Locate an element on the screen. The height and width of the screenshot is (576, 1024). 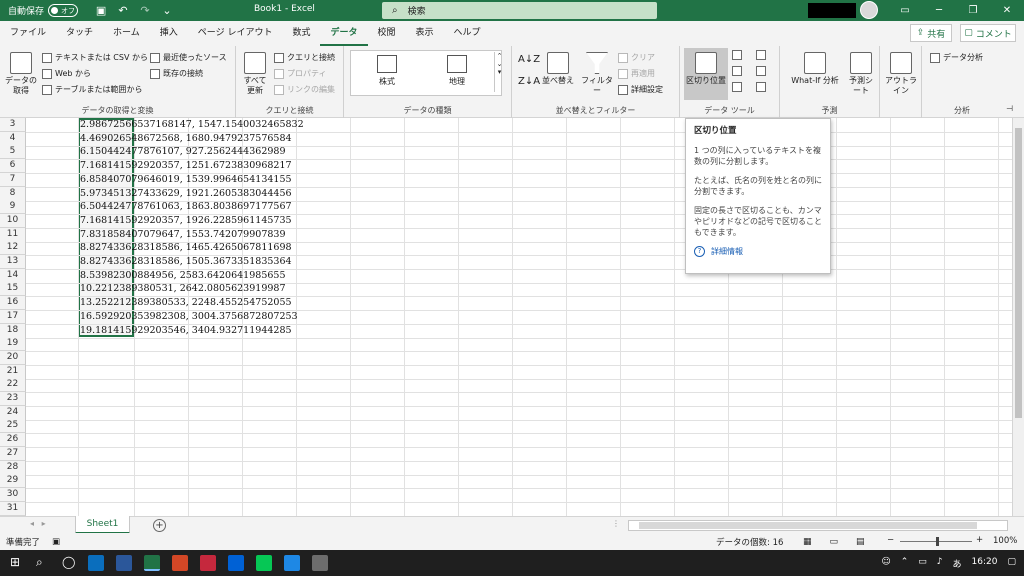
row-header: 16 is located at coordinates (13, 303).